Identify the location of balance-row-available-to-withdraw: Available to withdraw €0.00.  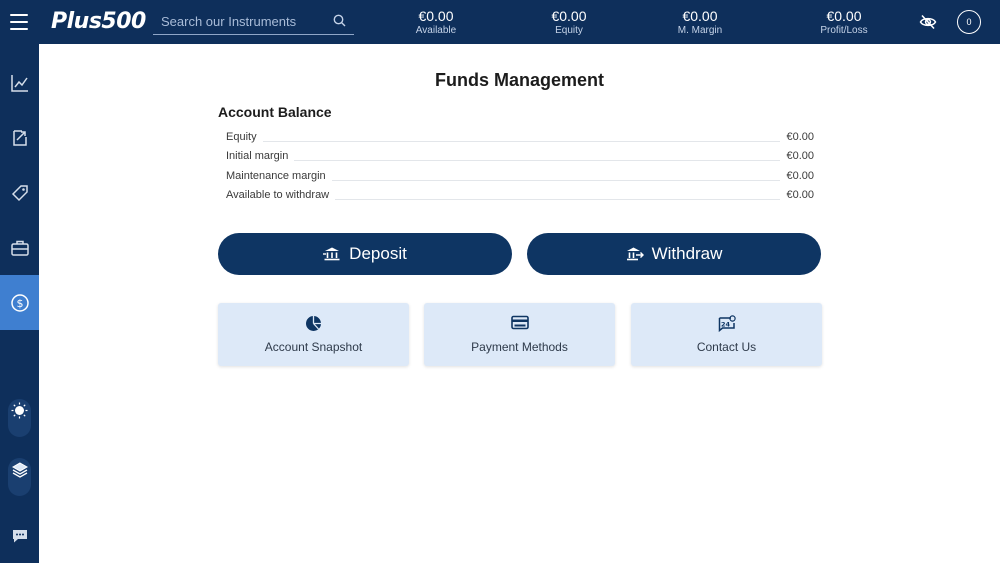
(520, 194).